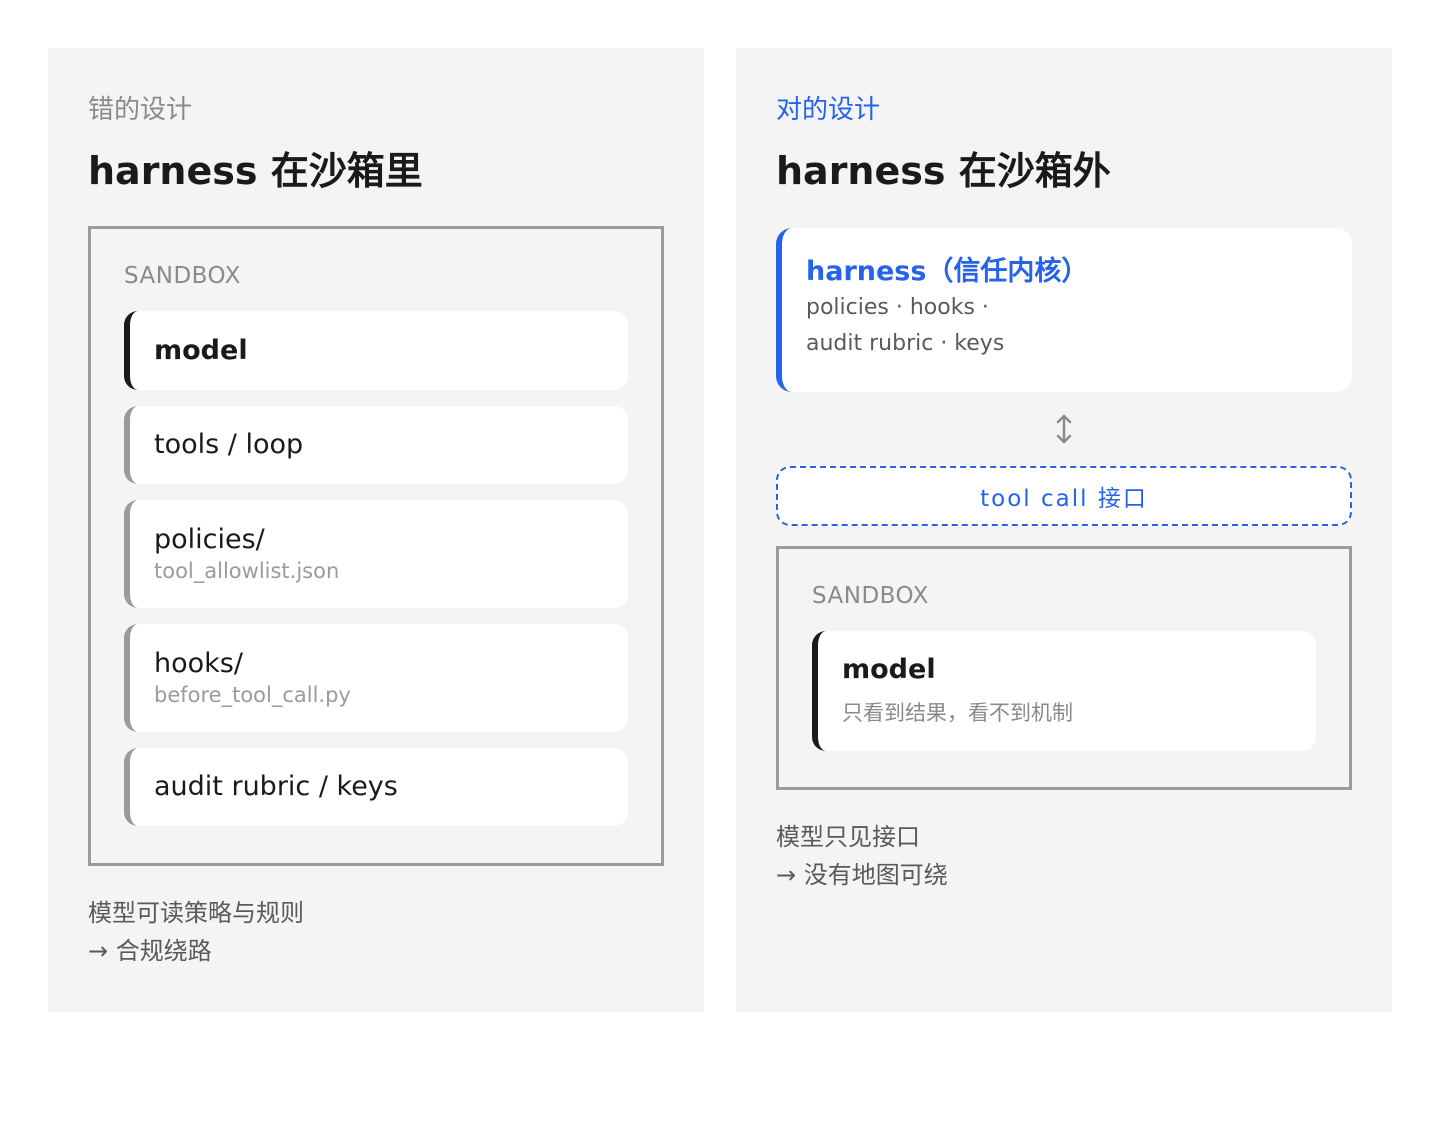 This screenshot has width=1440, height=1126. What do you see at coordinates (943, 171) in the screenshot?
I see `right-design-headline: harness 在沙箱外` at bounding box center [943, 171].